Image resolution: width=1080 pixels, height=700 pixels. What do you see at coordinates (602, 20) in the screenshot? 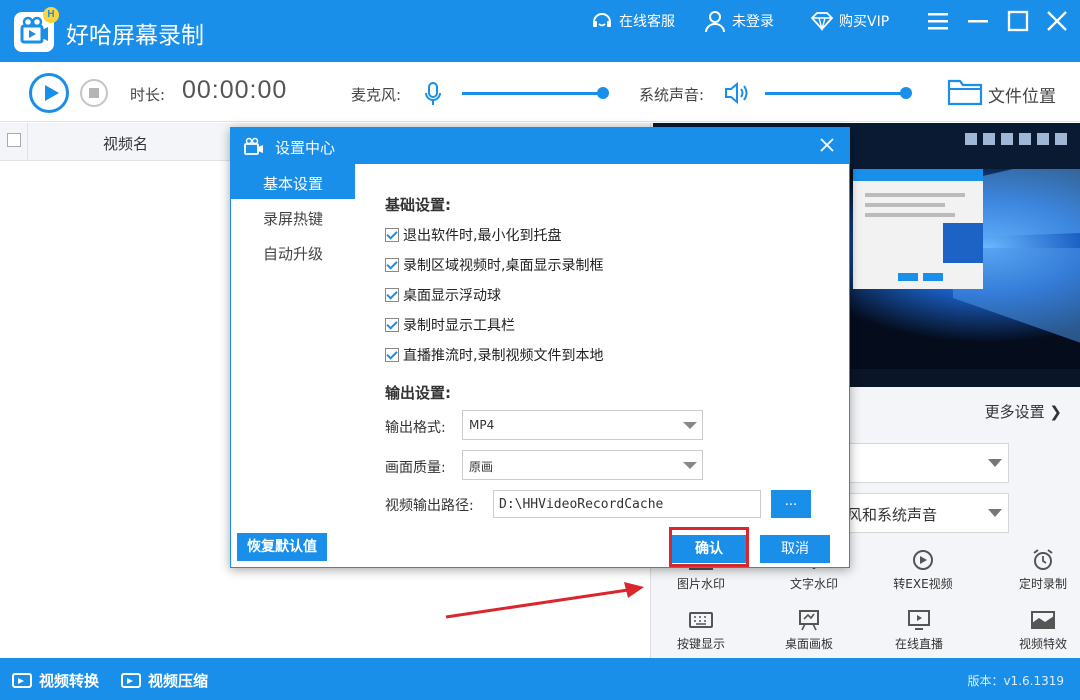
I see `headset-icon` at bounding box center [602, 20].